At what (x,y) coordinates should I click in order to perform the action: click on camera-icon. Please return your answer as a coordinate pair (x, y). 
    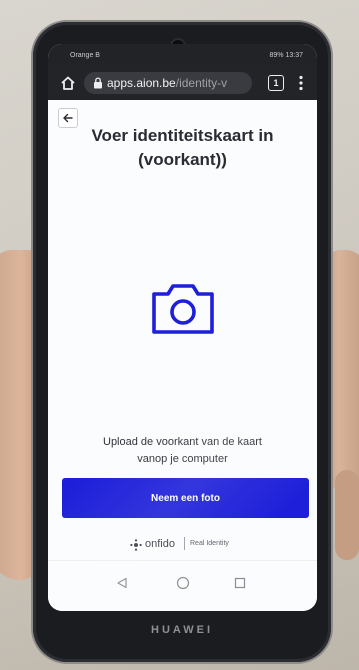
    Looking at the image, I should click on (183, 309).